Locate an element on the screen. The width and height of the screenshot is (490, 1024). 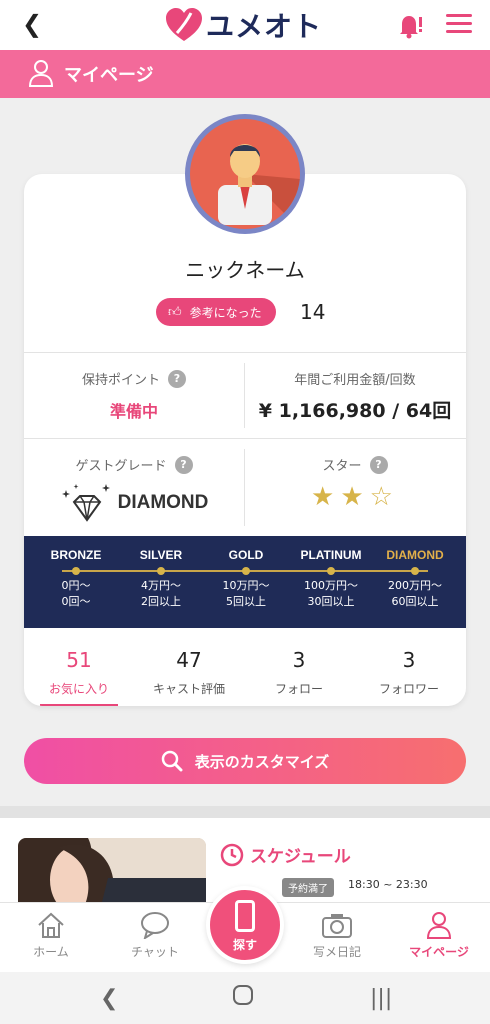
back-icon: ❮ is located at coordinates (32, 24).